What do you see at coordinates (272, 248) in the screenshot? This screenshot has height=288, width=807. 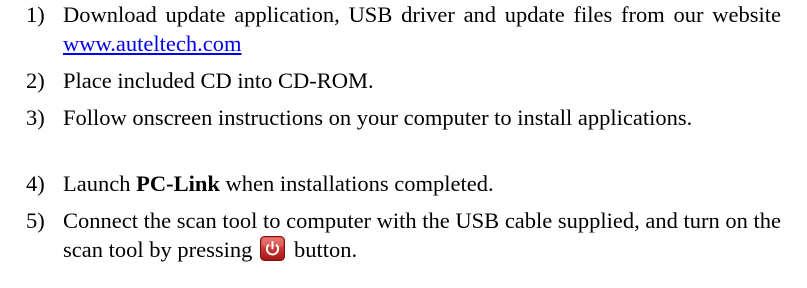 I see `power-icon` at bounding box center [272, 248].